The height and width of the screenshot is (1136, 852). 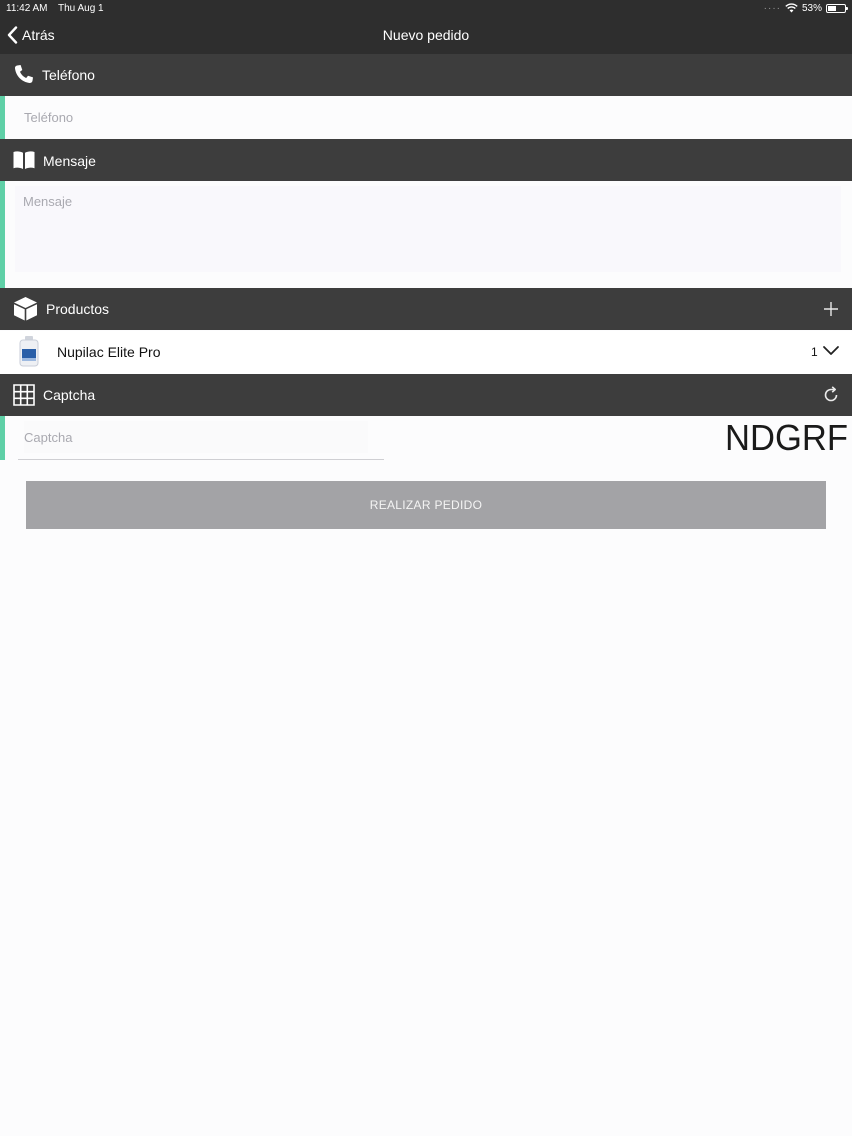 I want to click on phone-section-title: Teléfono, so click(x=68, y=75).